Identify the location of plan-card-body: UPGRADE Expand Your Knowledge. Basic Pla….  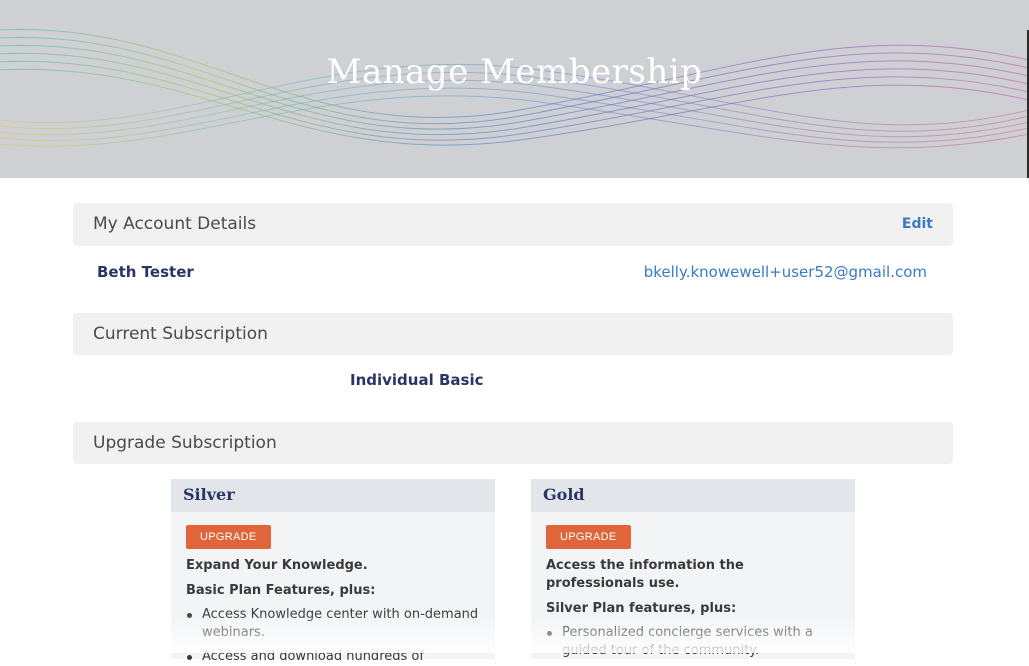
(333, 589).